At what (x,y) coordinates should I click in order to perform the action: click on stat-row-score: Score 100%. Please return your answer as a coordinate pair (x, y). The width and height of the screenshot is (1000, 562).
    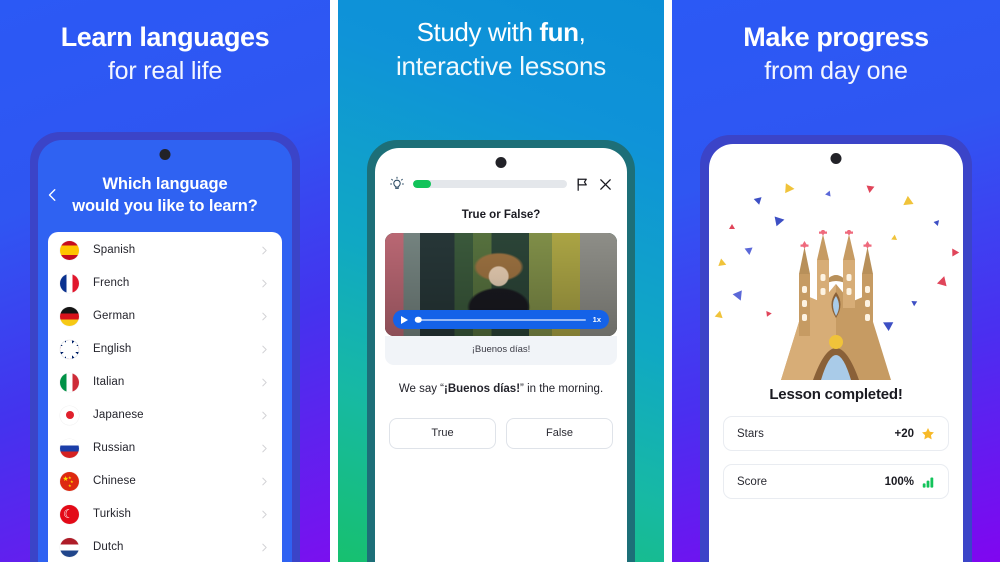
    Looking at the image, I should click on (836, 481).